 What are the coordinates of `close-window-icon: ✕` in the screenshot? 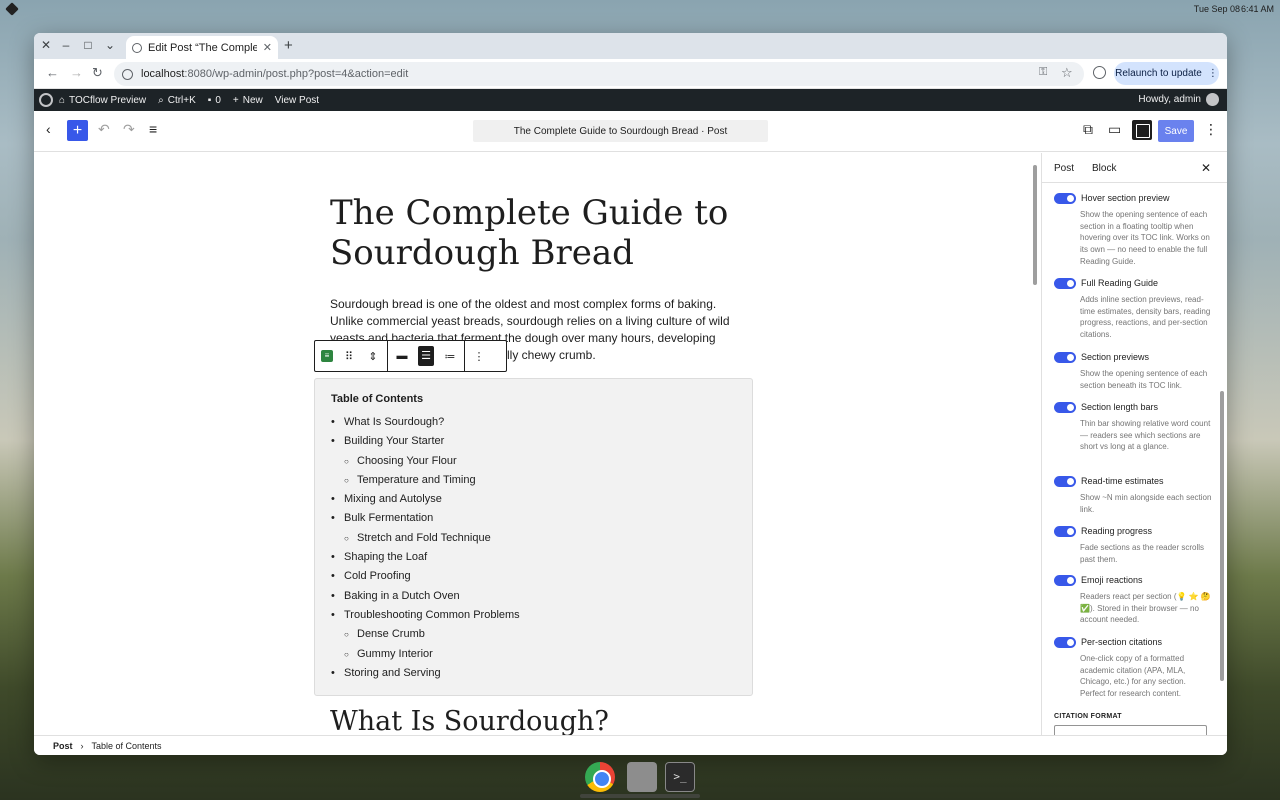 It's located at (46, 45).